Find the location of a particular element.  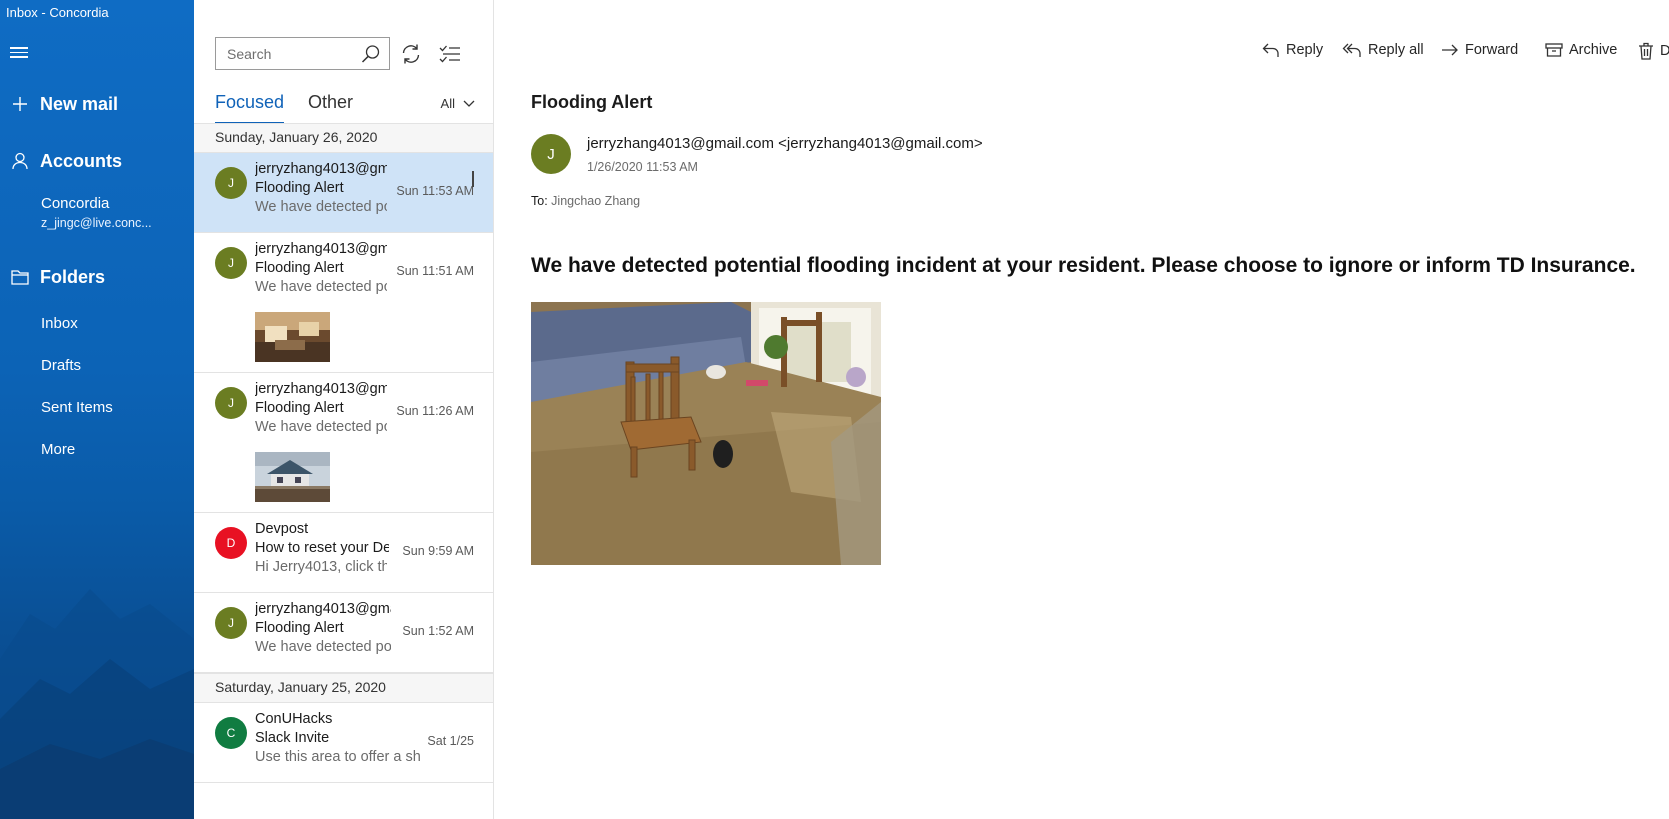

reply-label: Reply is located at coordinates (1305, 50).